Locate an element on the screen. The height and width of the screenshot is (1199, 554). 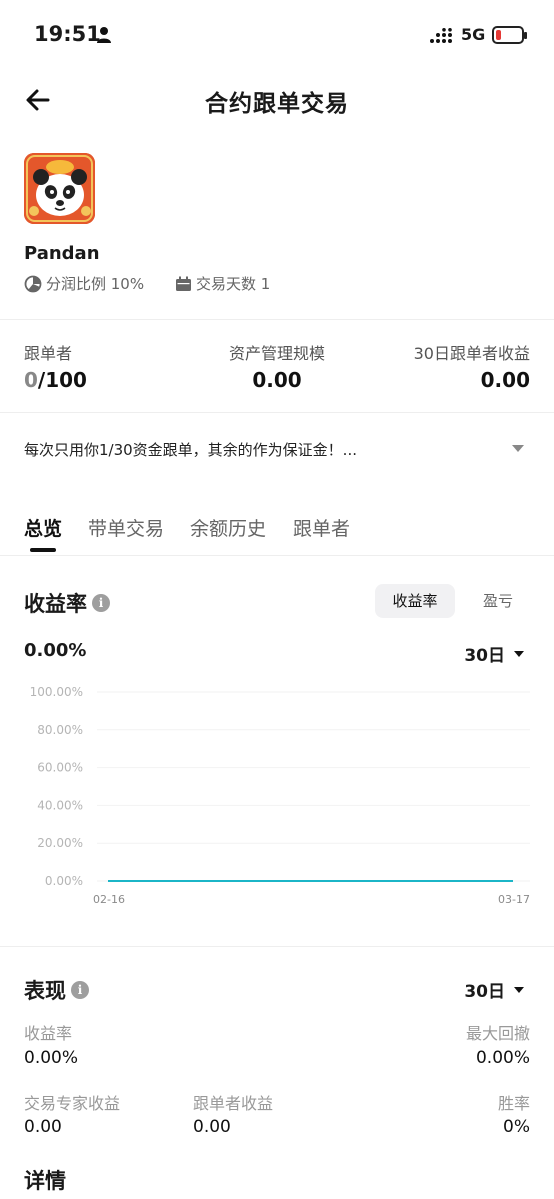
x-tick-label: 02-16 is located at coordinates (109, 899).